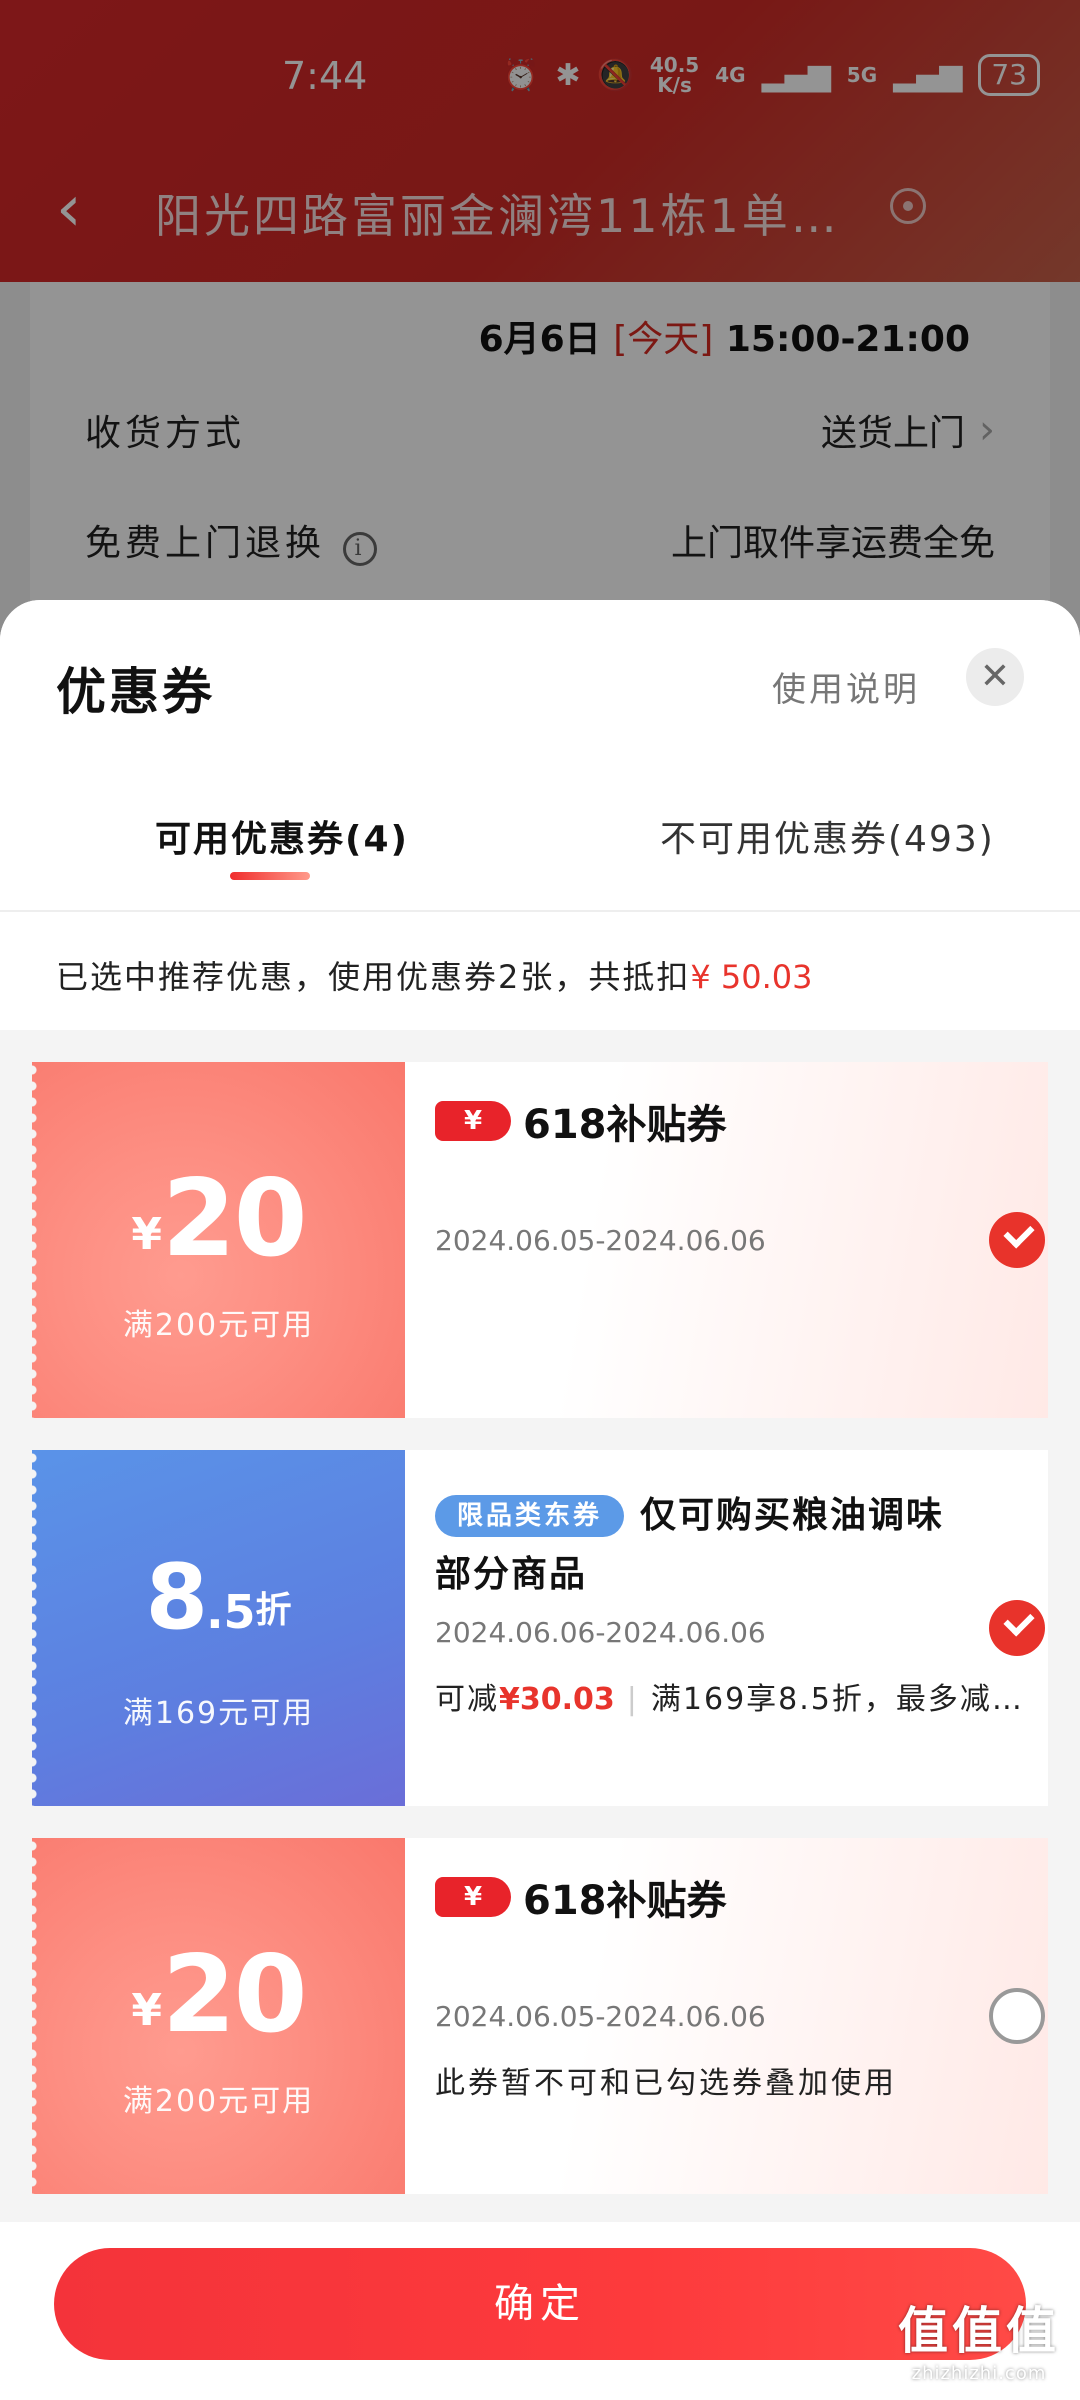 The image size is (1080, 2400). I want to click on summary-amount: ¥ 50.03, so click(751, 977).